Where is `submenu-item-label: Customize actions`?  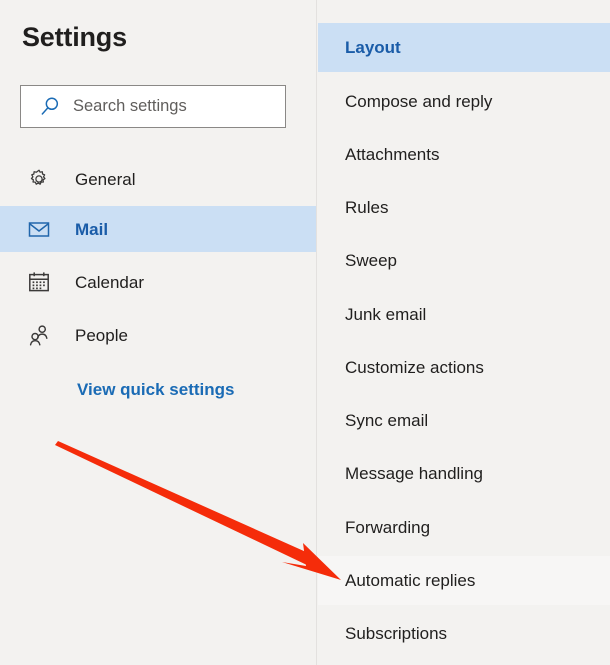 submenu-item-label: Customize actions is located at coordinates (414, 367).